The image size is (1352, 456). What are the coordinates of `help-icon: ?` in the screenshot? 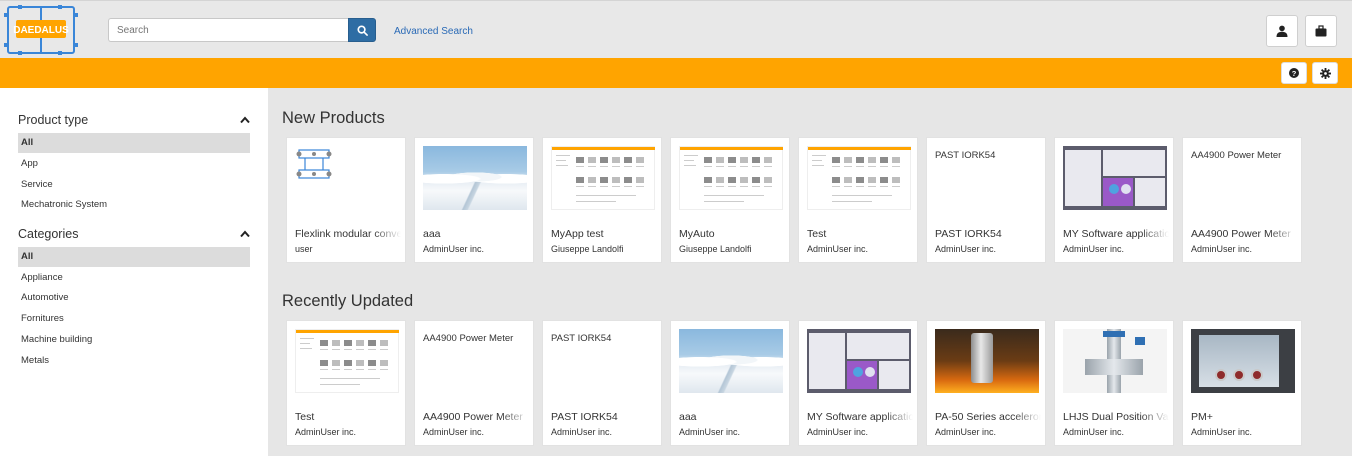 It's located at (1294, 73).